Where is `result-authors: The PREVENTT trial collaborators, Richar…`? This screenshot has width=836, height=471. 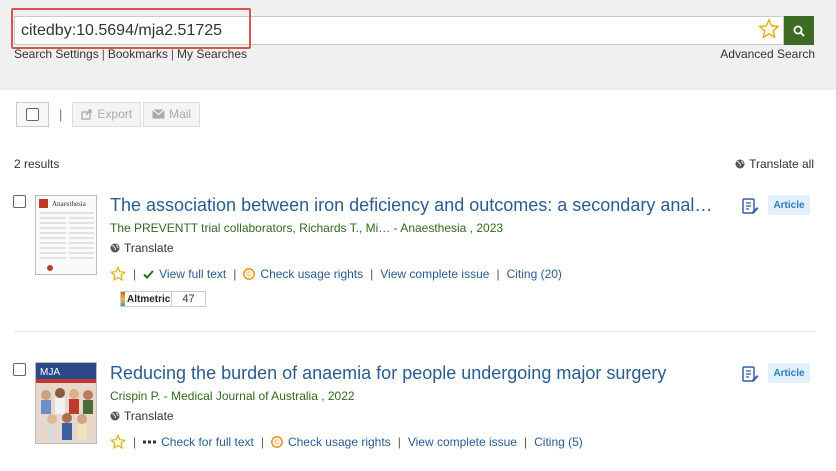 result-authors: The PREVENTT trial collaborators, Richar… is located at coordinates (306, 228).